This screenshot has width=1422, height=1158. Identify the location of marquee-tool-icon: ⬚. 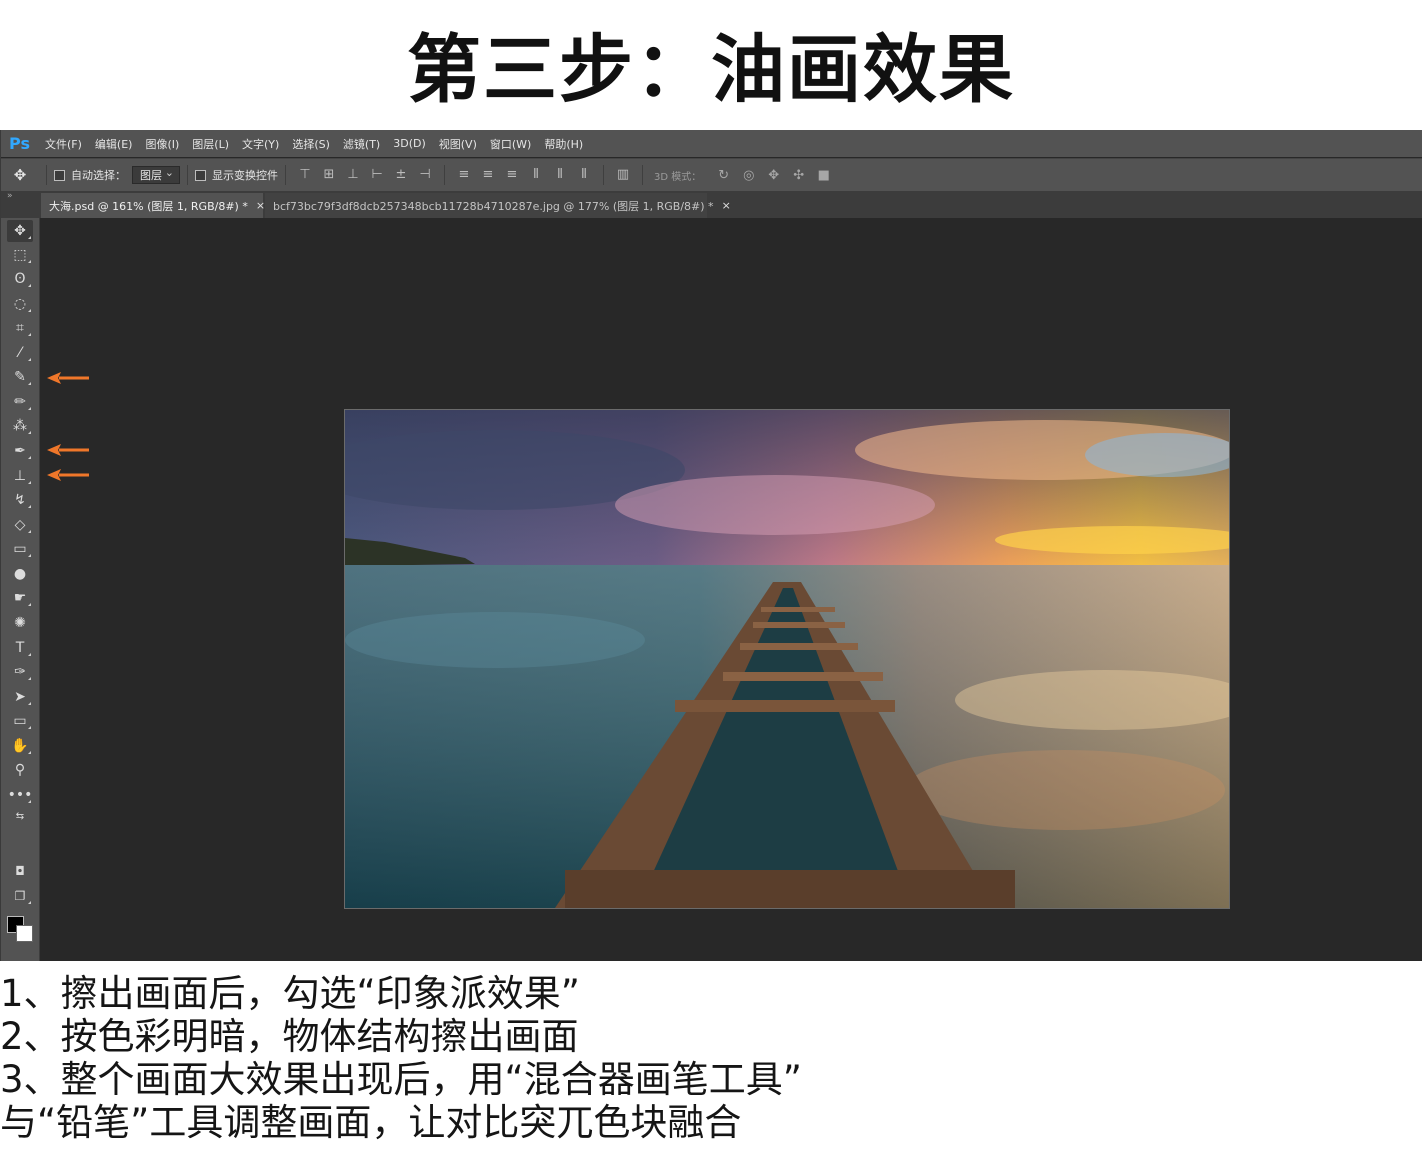
(20, 255).